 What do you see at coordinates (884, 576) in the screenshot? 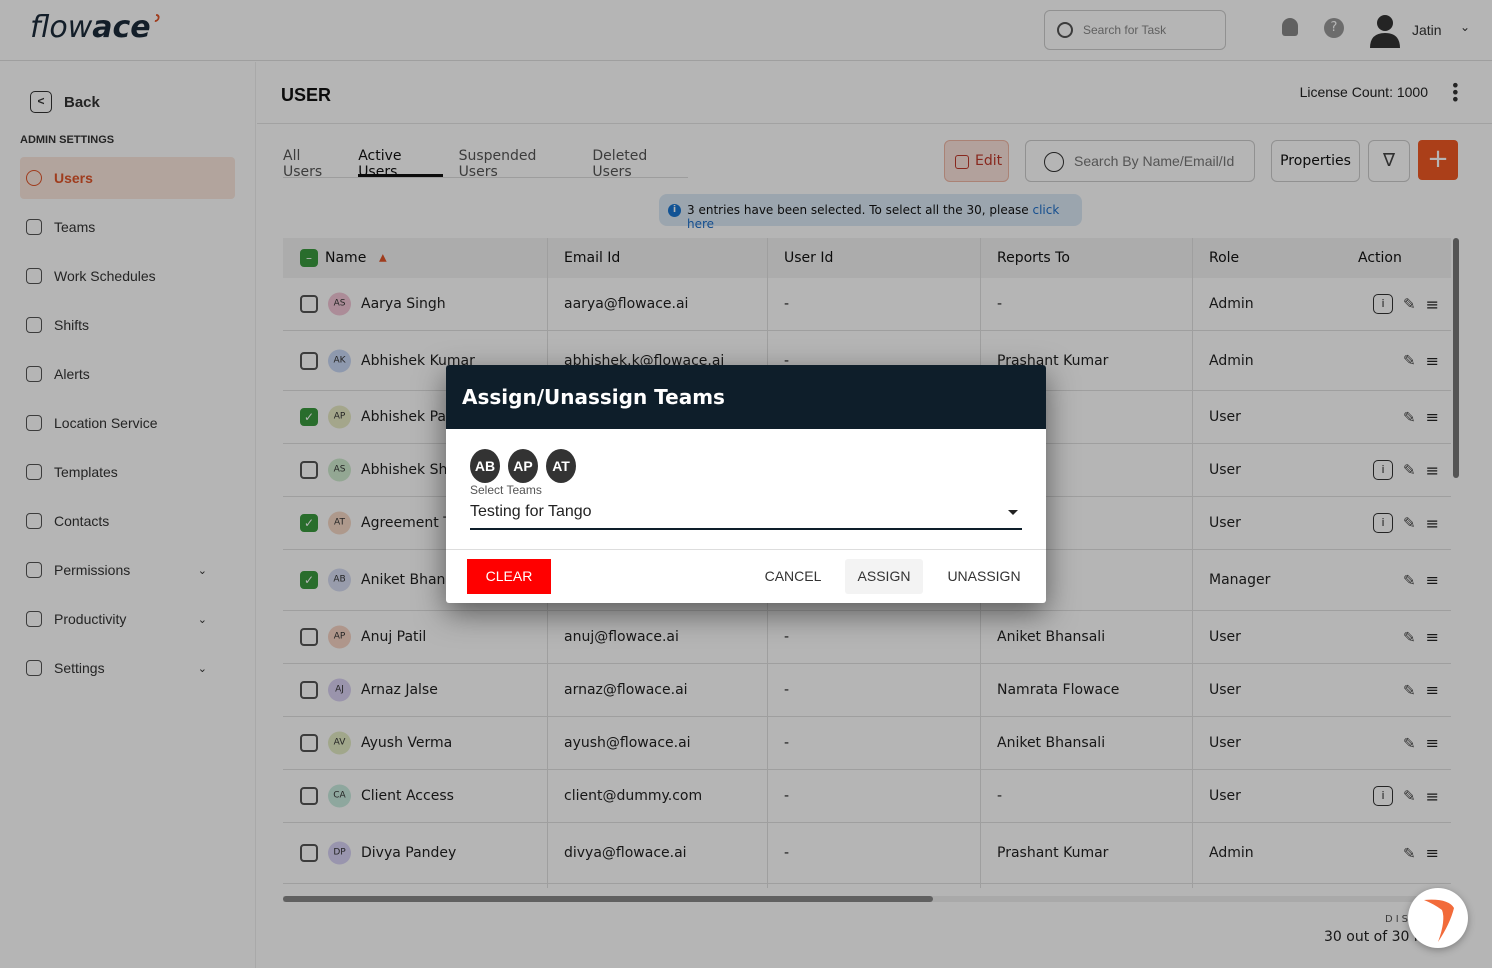
I see `assign-button: ASSIGN` at bounding box center [884, 576].